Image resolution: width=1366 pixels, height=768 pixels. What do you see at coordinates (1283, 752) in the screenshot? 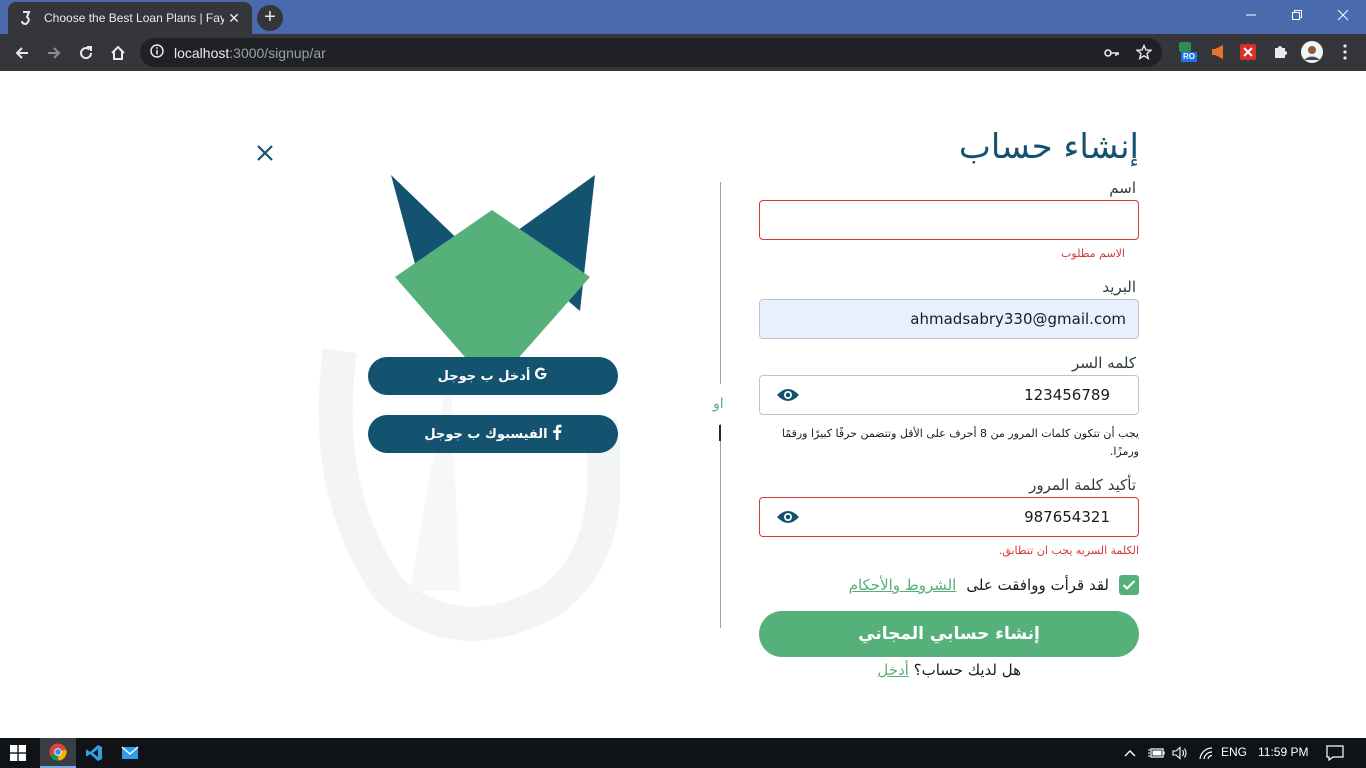
I see `taskbar-clock: 11:59 PM` at bounding box center [1283, 752].